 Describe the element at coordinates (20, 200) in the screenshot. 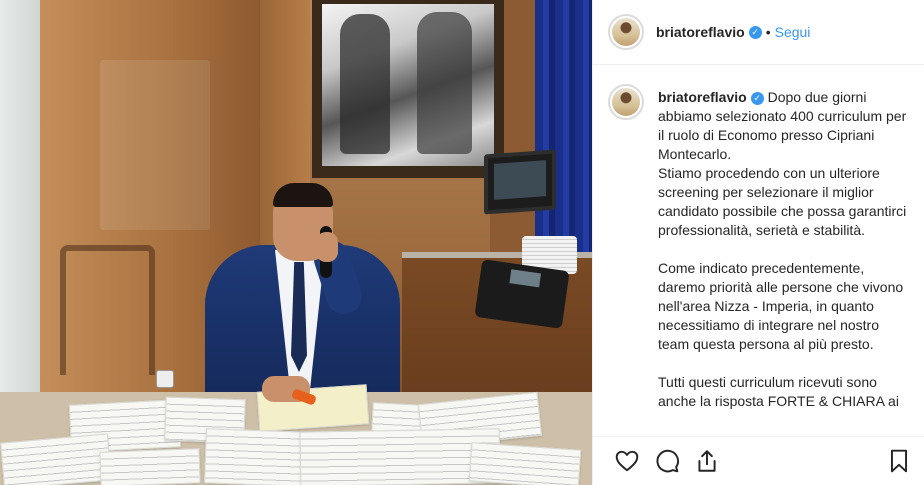

I see `wall` at that location.